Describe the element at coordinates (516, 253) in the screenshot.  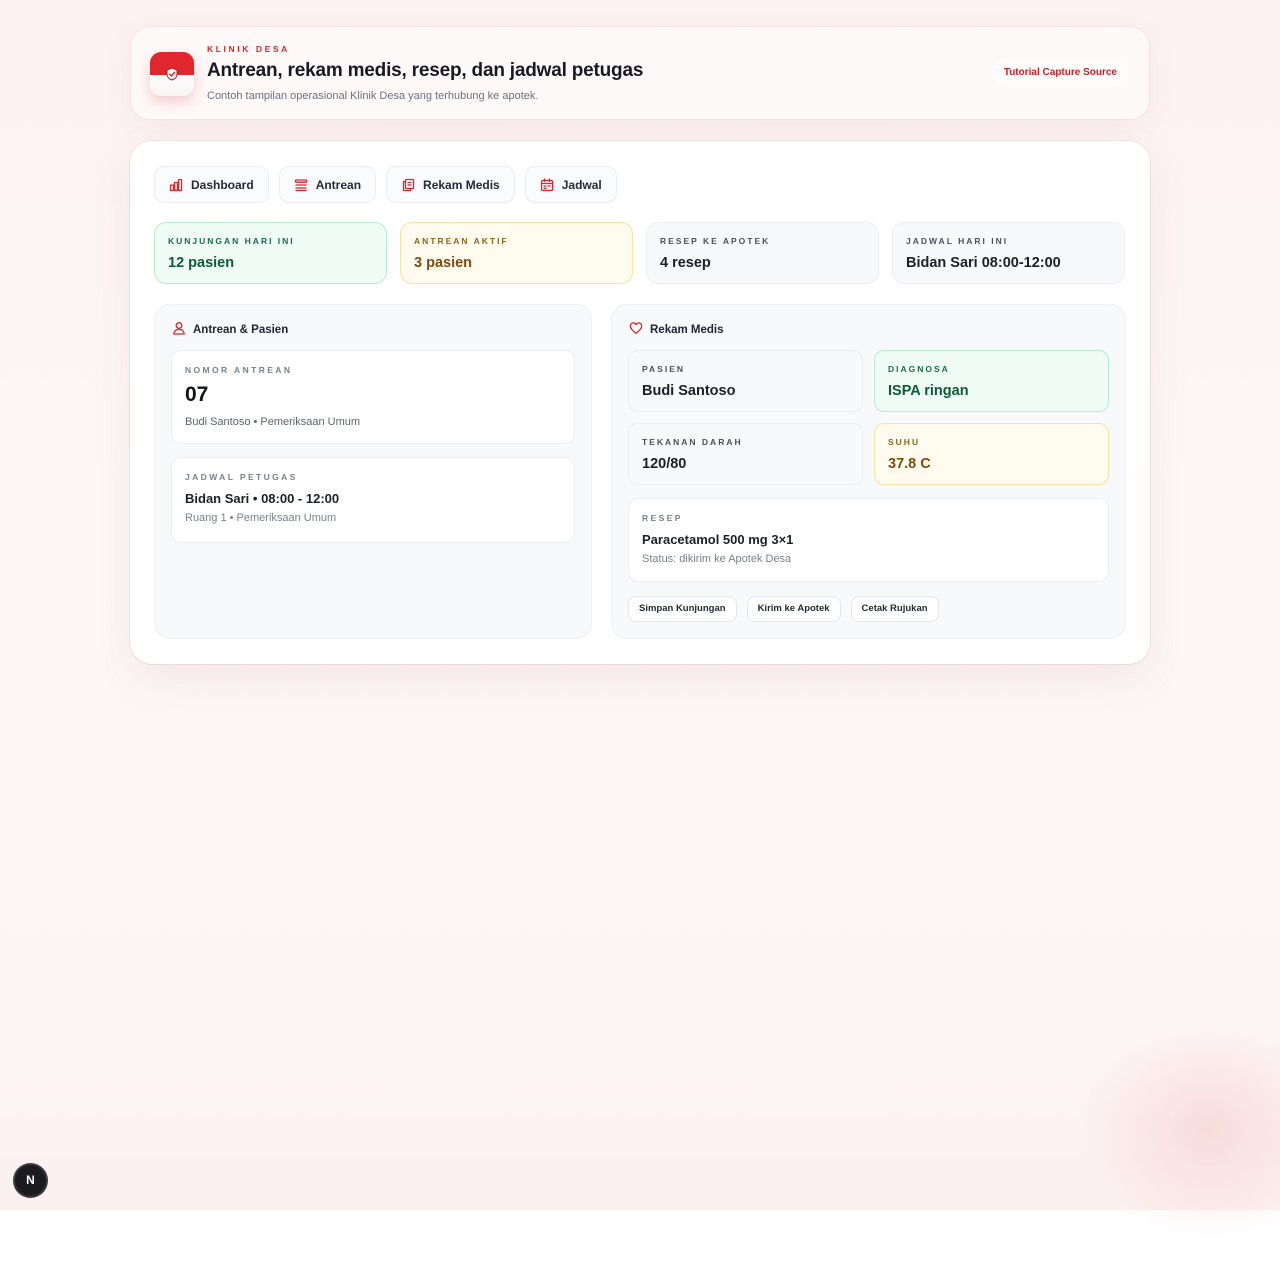
I see `stat-card-active-queue: ANTREAN AKTIF 3 pasien` at that location.